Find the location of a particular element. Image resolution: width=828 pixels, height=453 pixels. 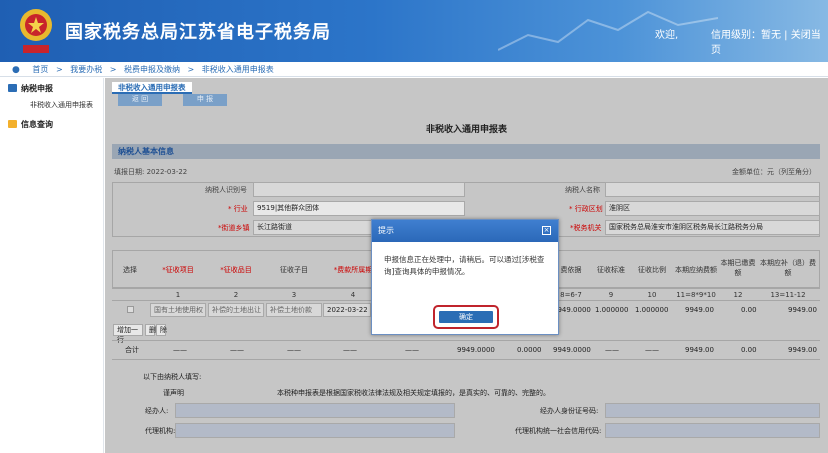

welcome-text: 欢迎, is located at coordinates (667, 35).